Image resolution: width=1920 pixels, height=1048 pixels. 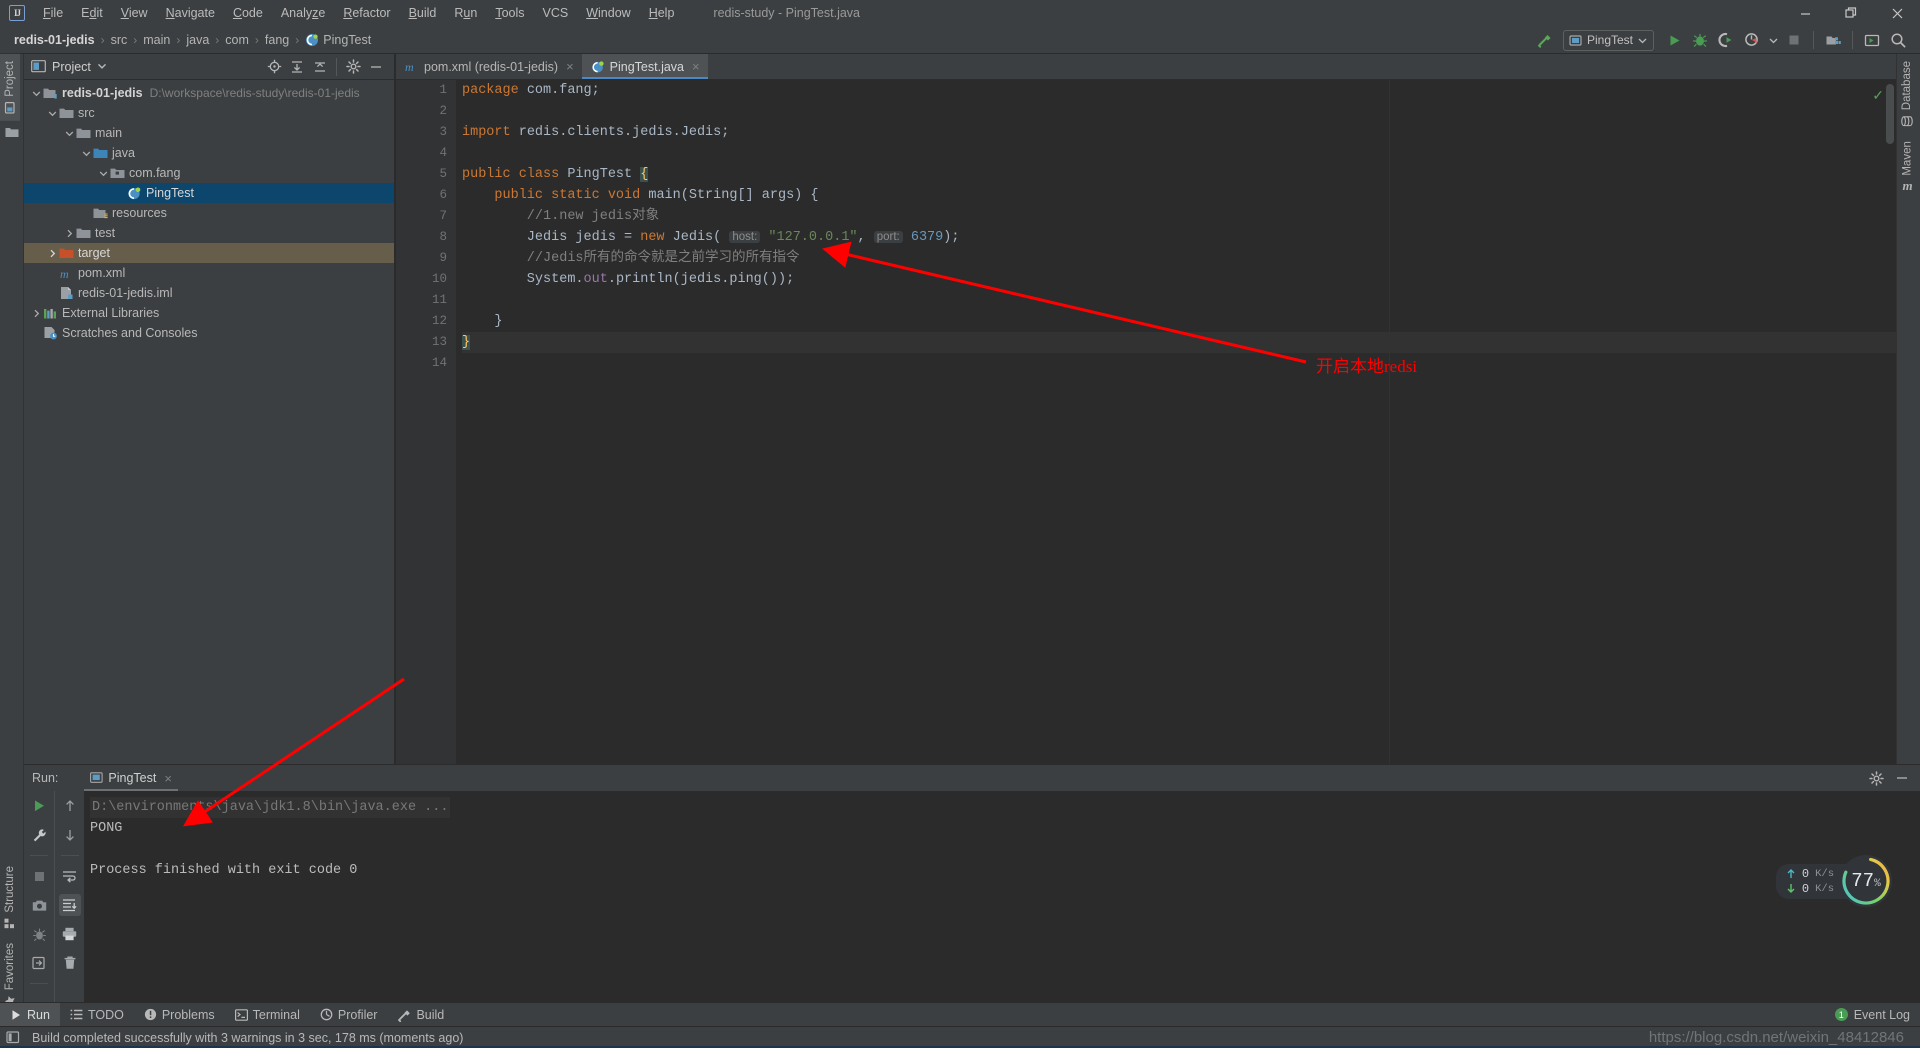 What do you see at coordinates (423, 13) in the screenshot?
I see `menu-build: Build` at bounding box center [423, 13].